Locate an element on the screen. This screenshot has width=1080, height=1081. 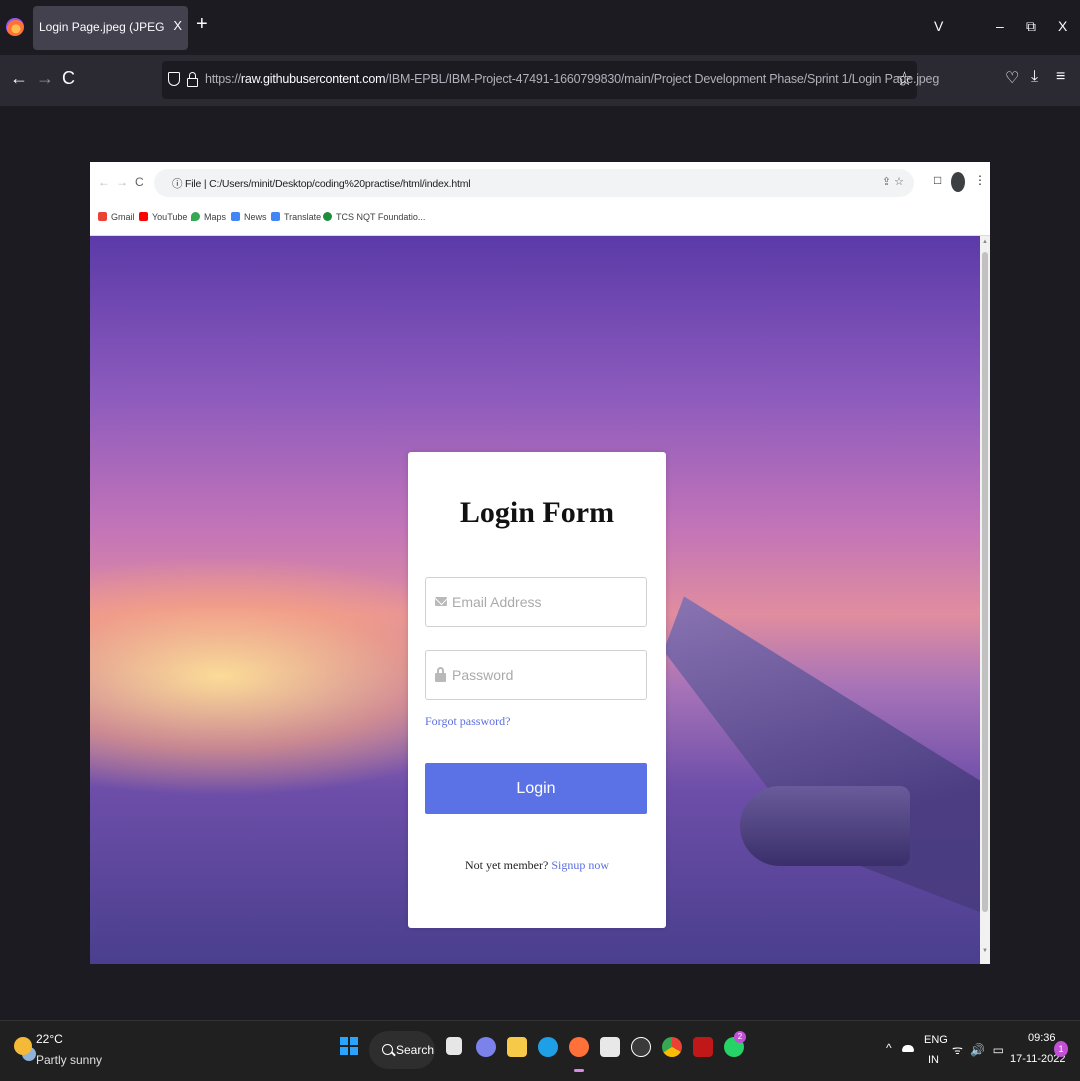
envelope-icon is located at coordinates (441, 601).